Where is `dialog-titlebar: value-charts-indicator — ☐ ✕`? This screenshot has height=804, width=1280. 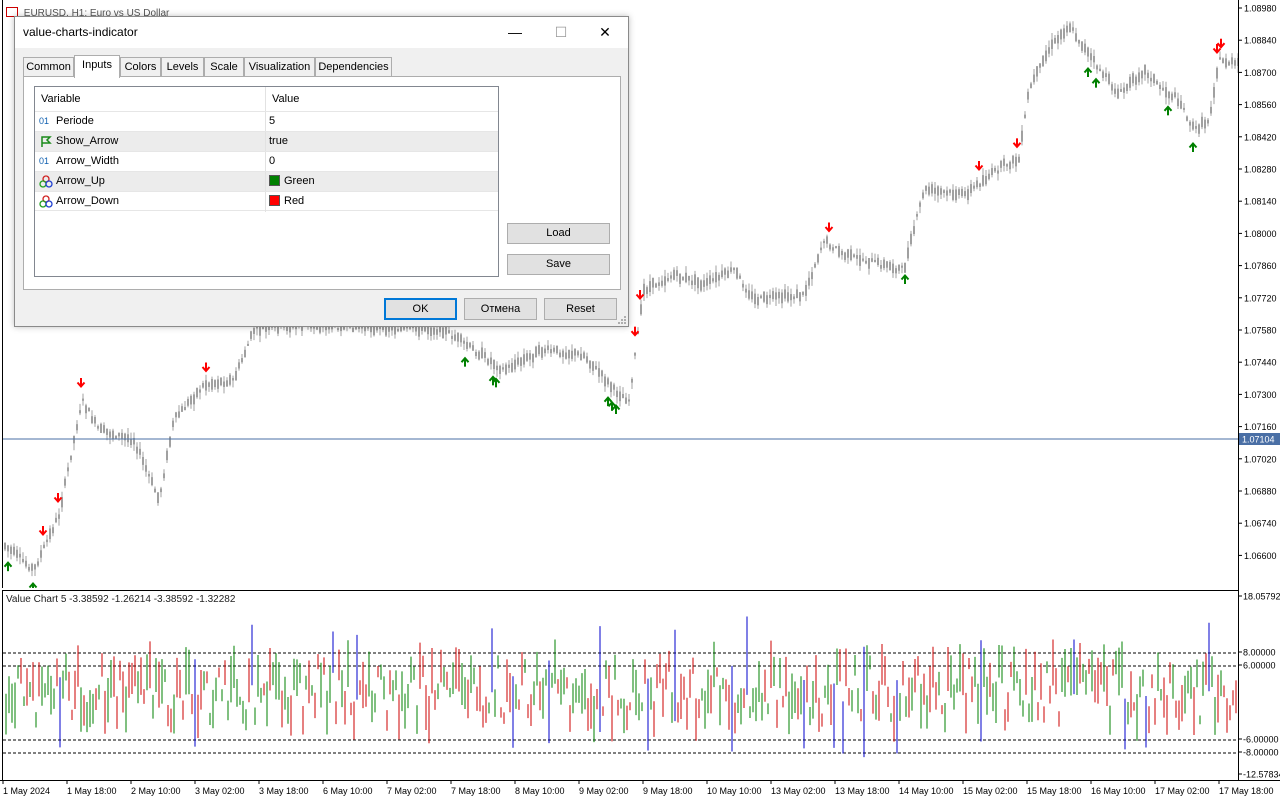 dialog-titlebar: value-charts-indicator — ☐ ✕ is located at coordinates (321, 32).